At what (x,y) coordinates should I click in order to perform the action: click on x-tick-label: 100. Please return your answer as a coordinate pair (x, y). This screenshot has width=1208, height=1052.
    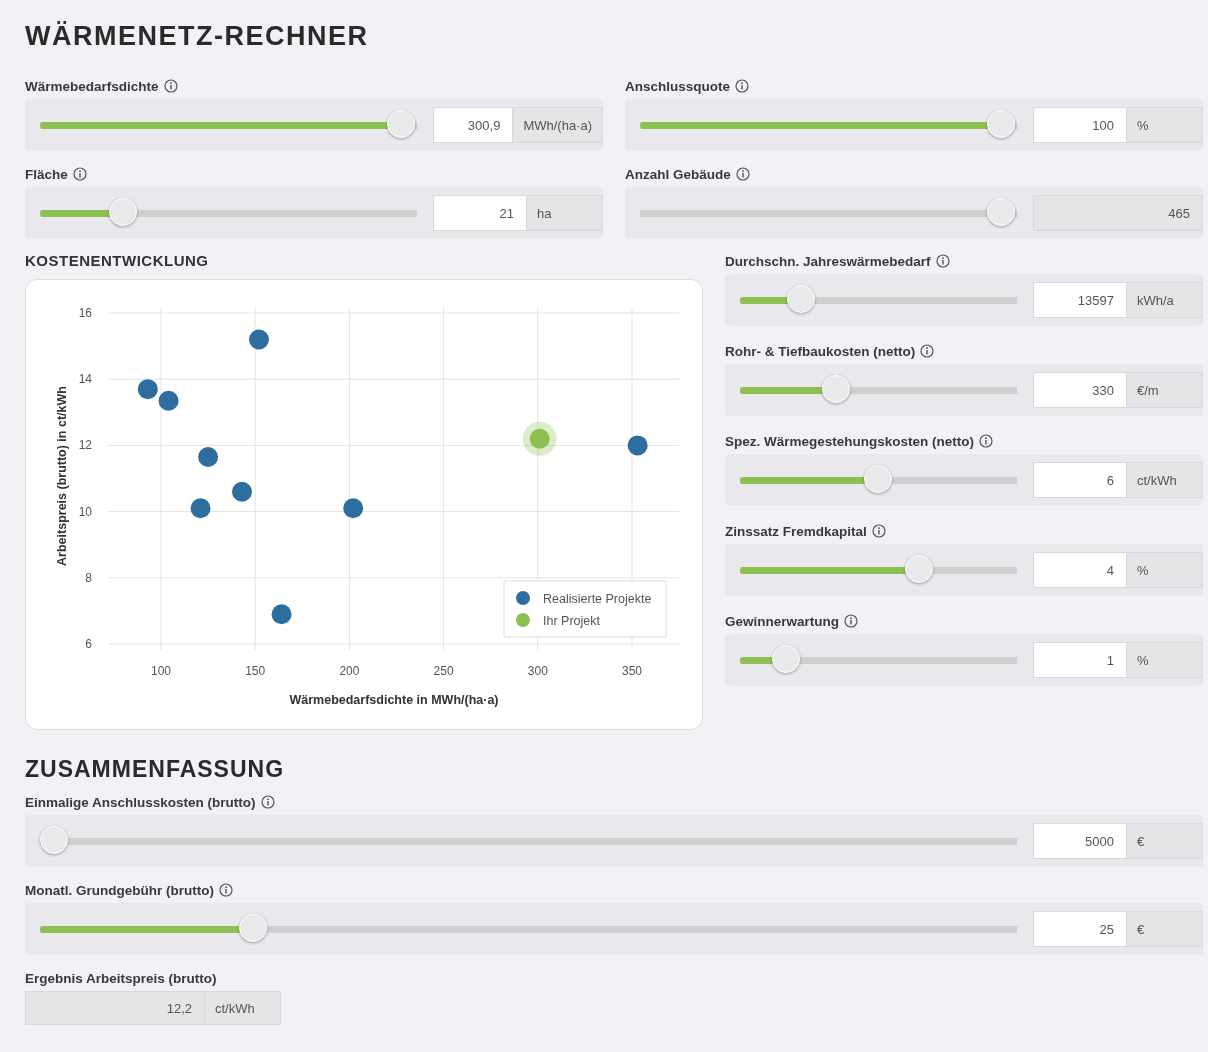
    Looking at the image, I should click on (161, 671).